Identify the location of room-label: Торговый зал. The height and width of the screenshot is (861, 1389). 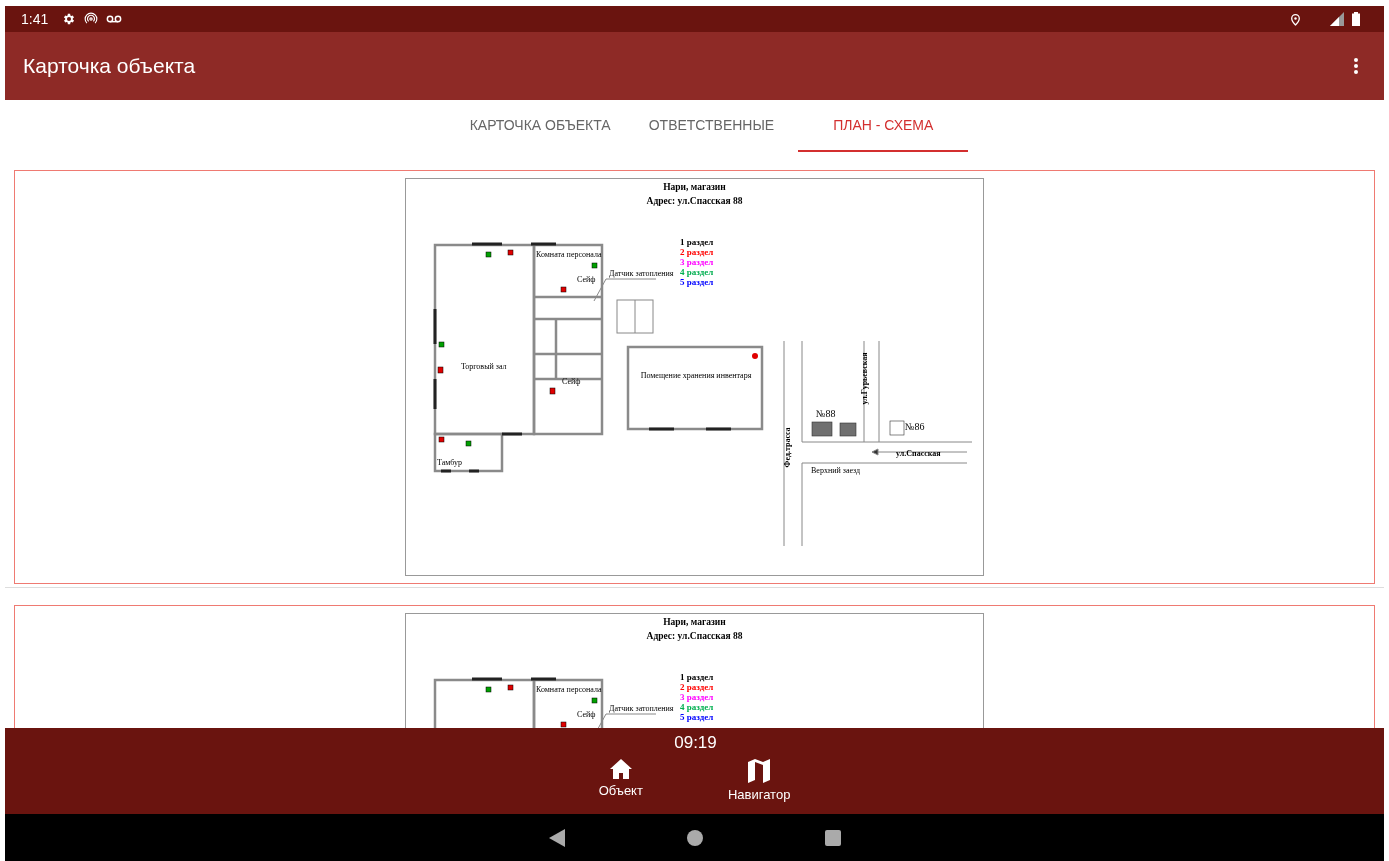
(484, 367).